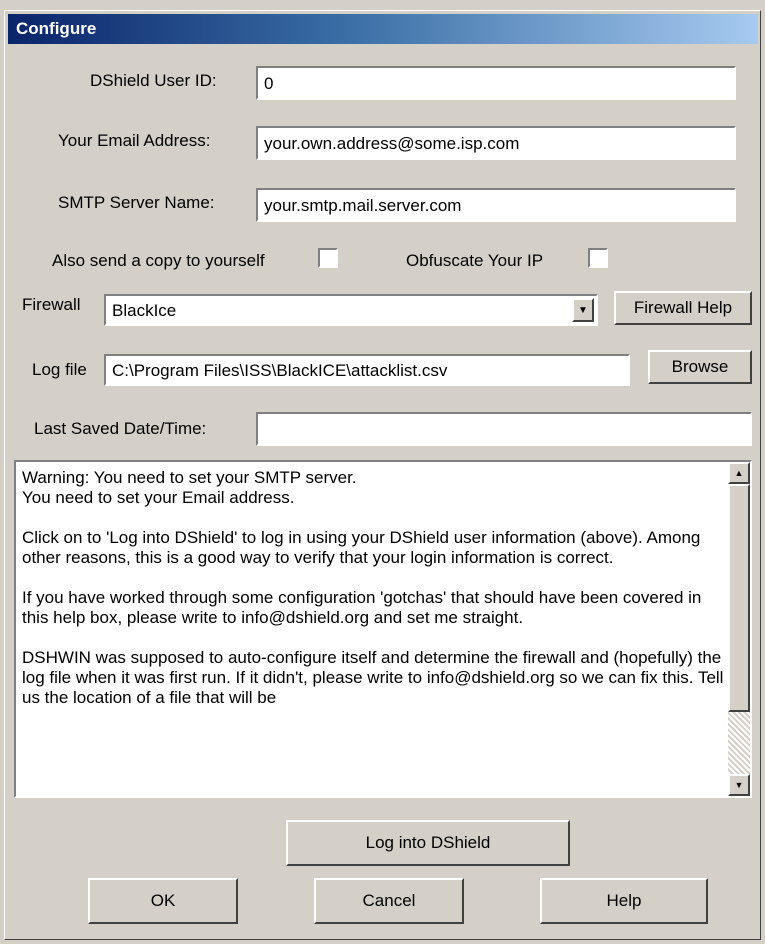 The image size is (765, 944). I want to click on chevron-down-icon: ▼, so click(583, 310).